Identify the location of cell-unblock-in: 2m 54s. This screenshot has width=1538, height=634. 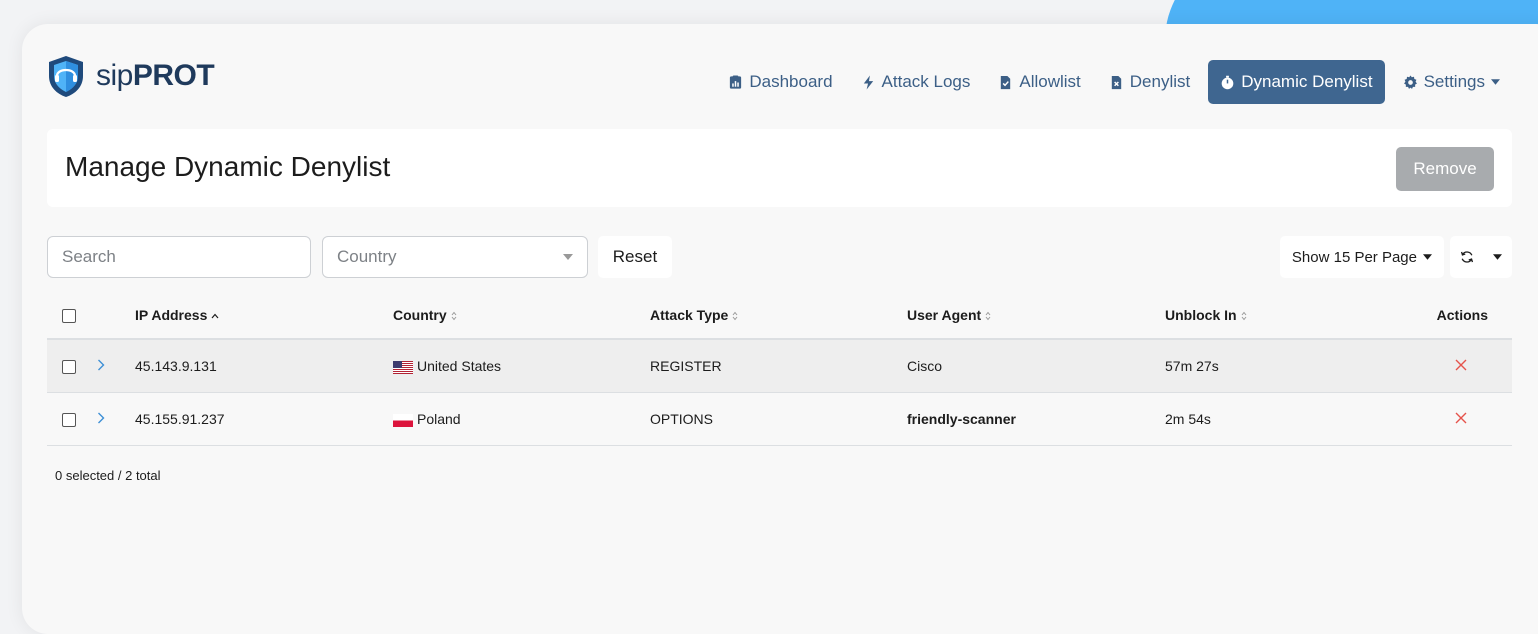
(1292, 419).